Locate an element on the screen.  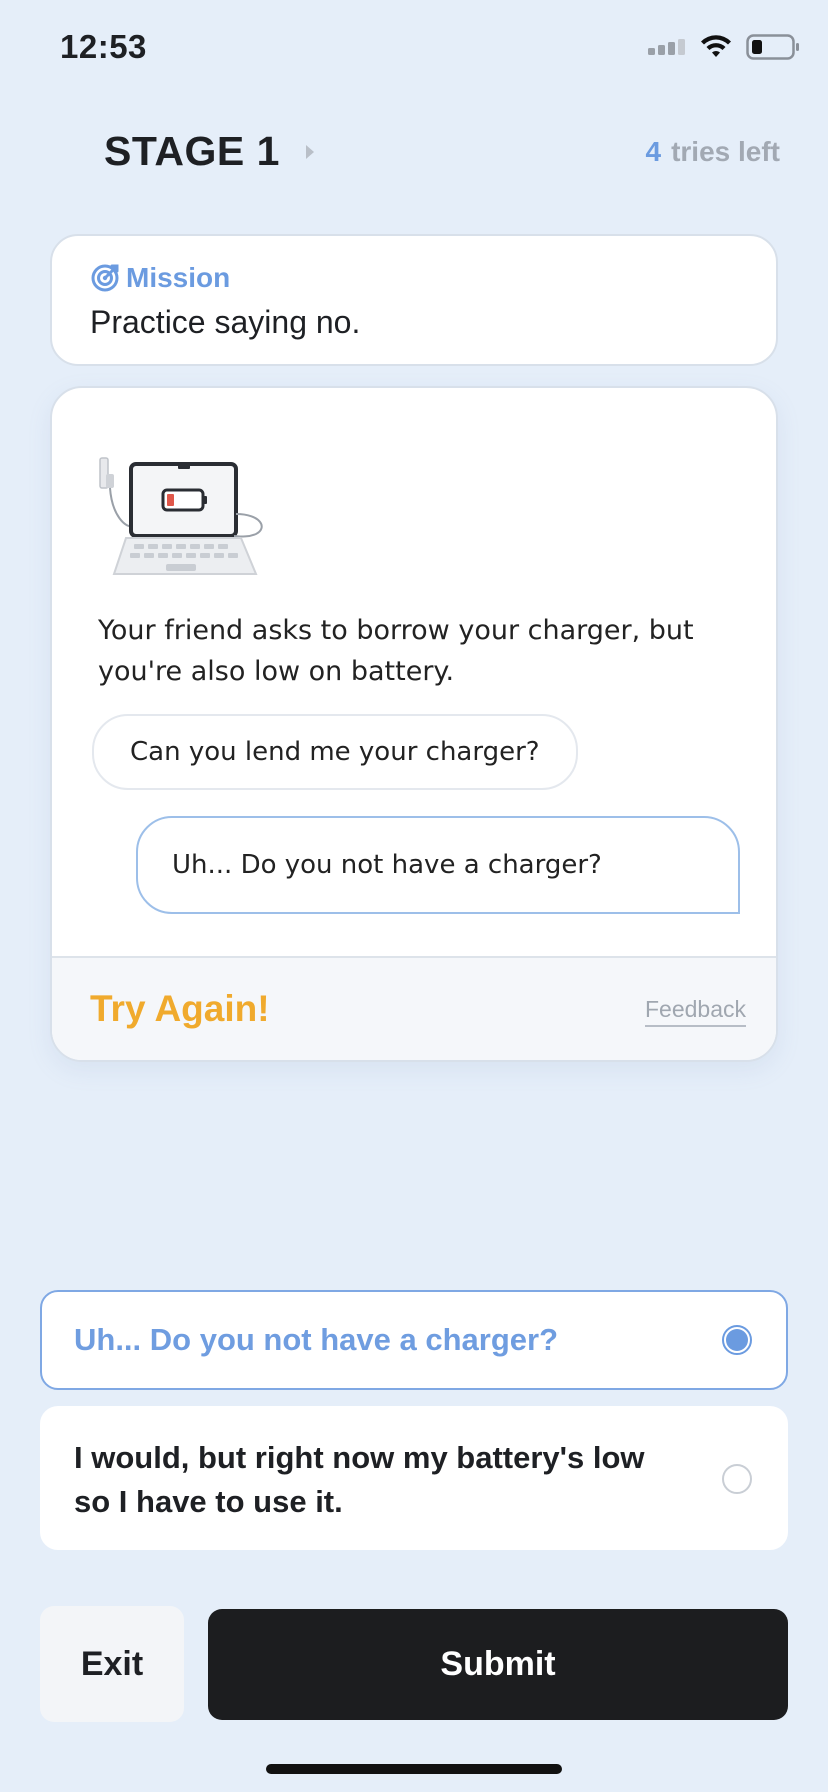
status-icons is located at coordinates (724, 47).